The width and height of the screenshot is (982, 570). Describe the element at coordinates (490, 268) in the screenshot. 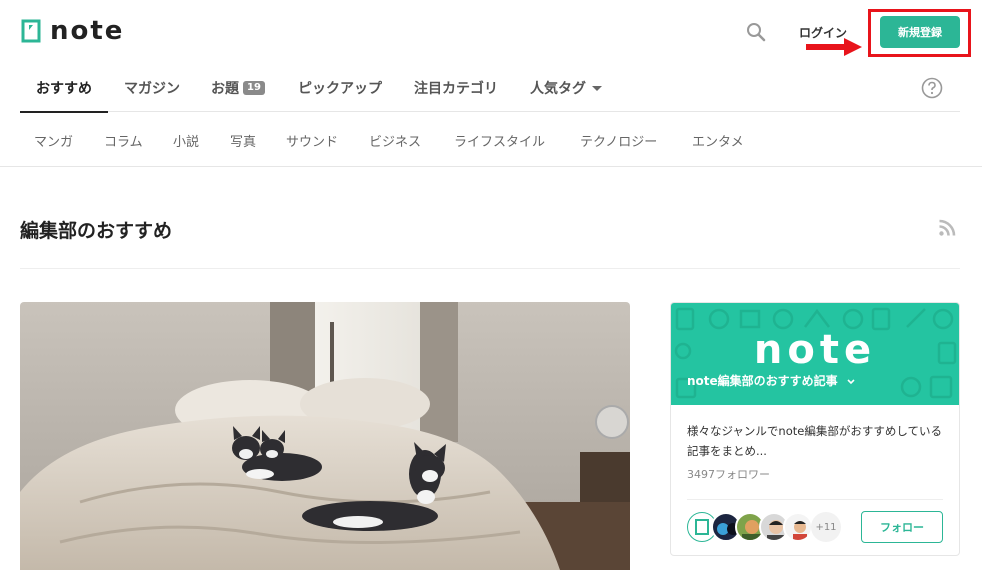

I see `section-divider` at that location.